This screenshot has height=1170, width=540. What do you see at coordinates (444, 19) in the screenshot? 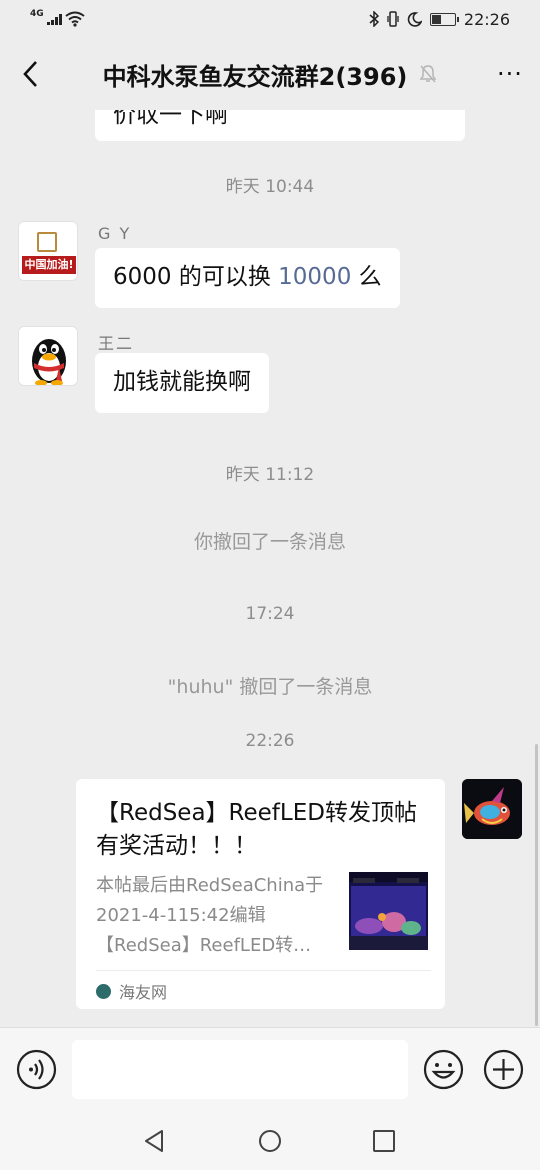
I see `battery-icon` at bounding box center [444, 19].